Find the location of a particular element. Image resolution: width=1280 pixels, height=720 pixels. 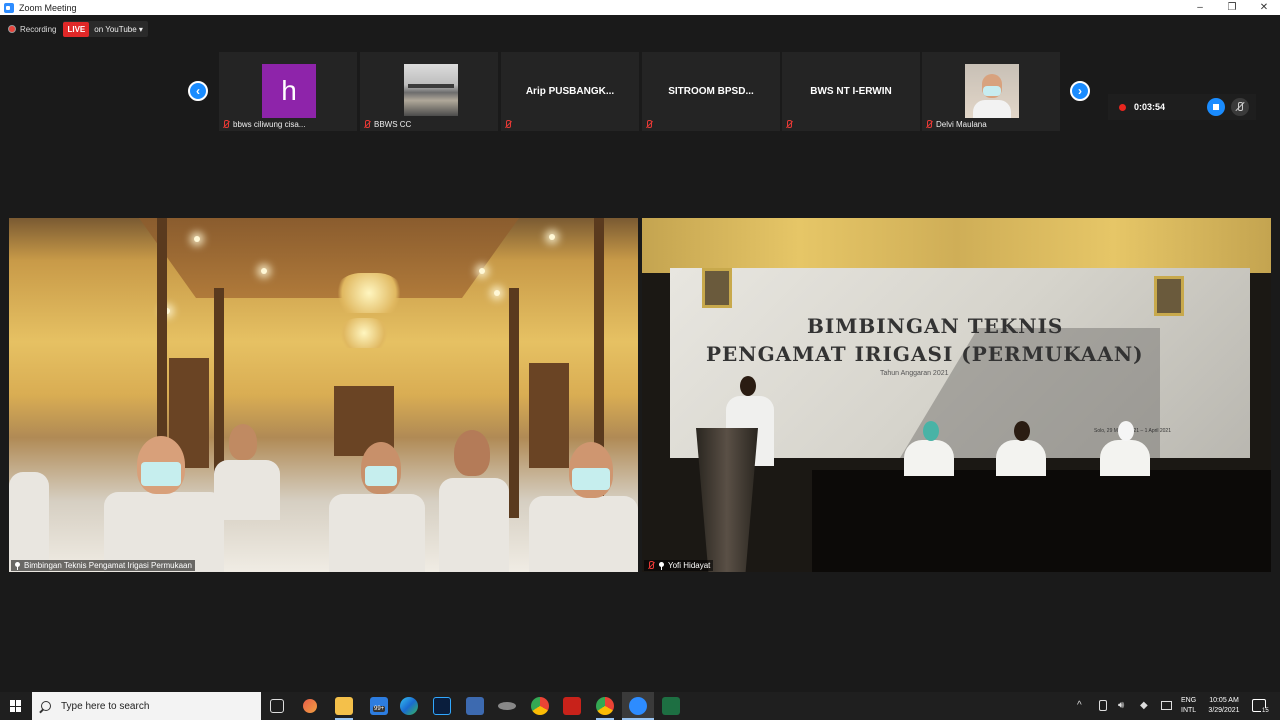

recording-timer-panel: 0:03:54 is located at coordinates (1182, 107).